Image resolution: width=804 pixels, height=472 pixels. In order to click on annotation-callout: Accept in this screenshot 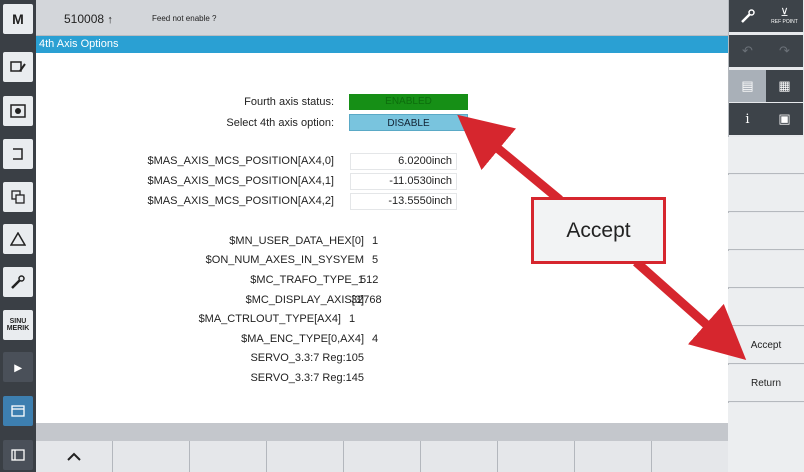, I will do `click(598, 230)`.